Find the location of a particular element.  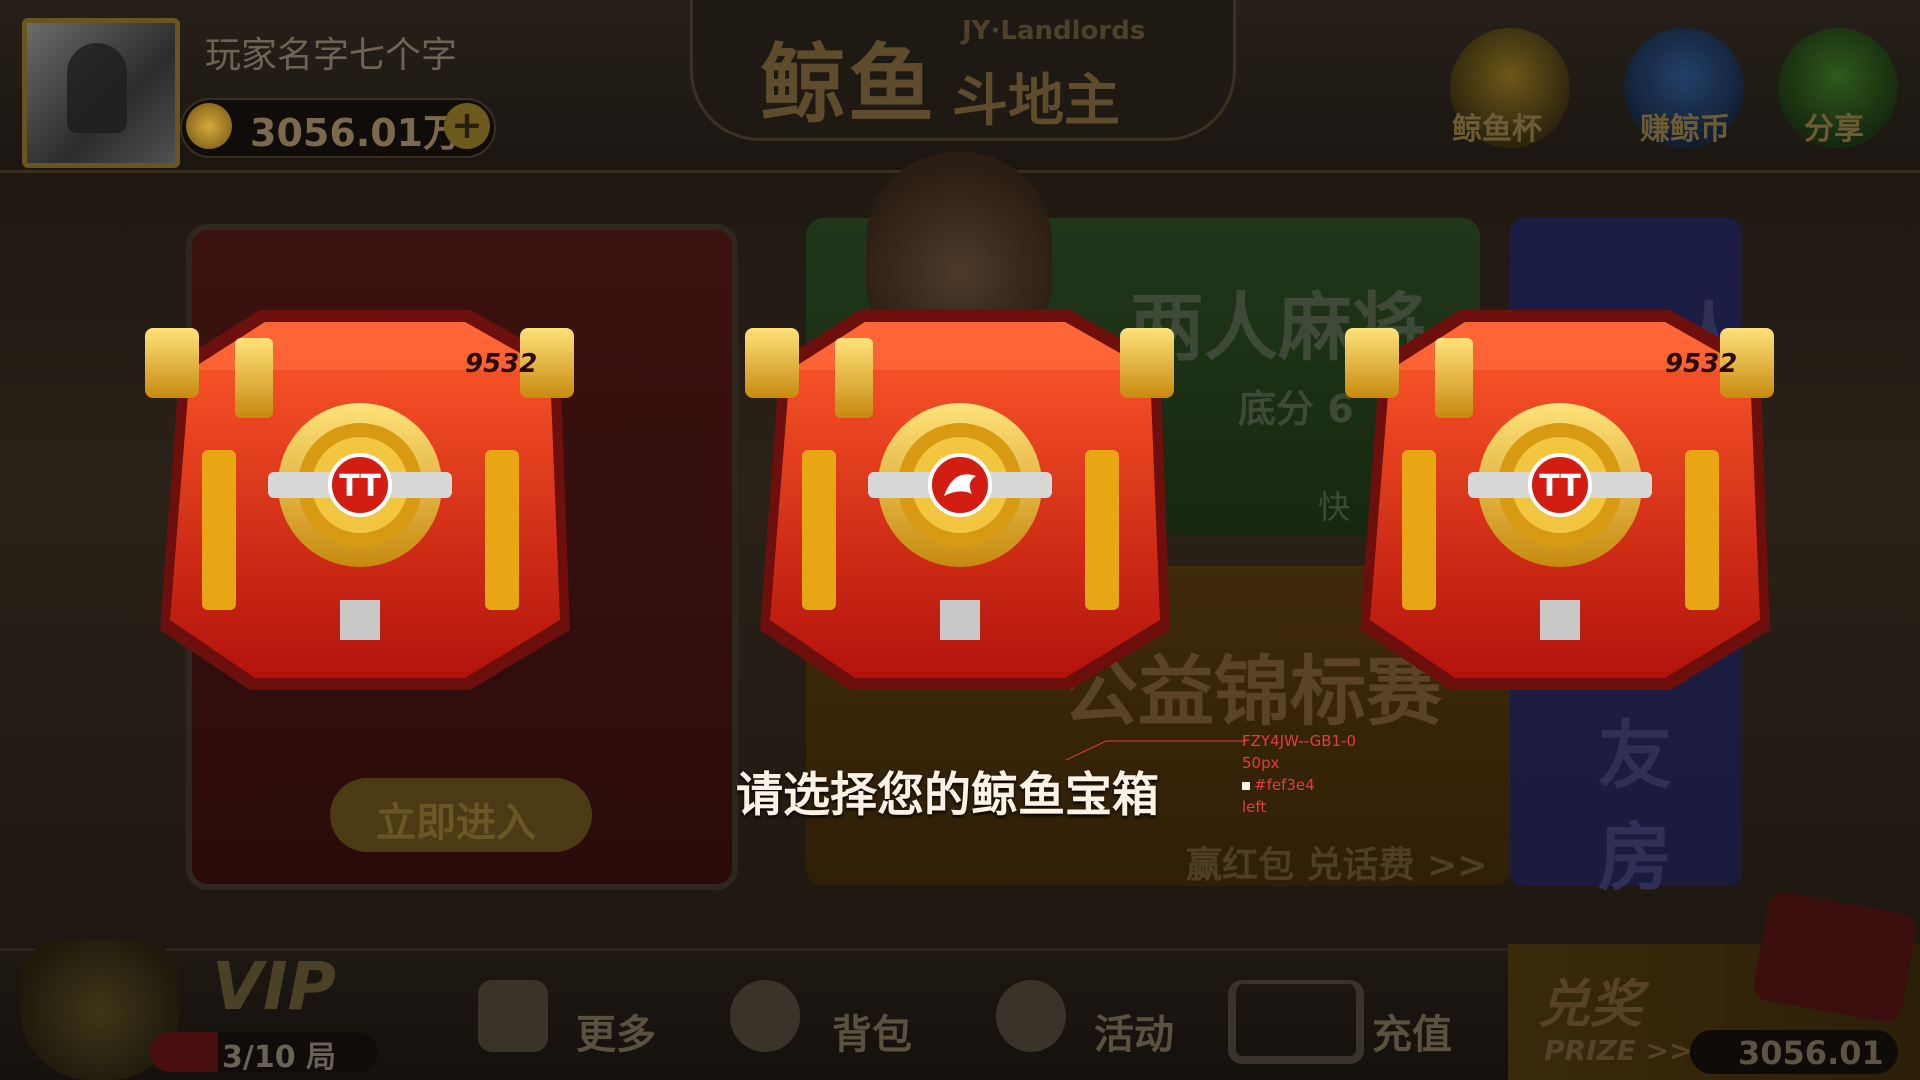

annotation-color: #fef3e4 is located at coordinates (1278, 785).